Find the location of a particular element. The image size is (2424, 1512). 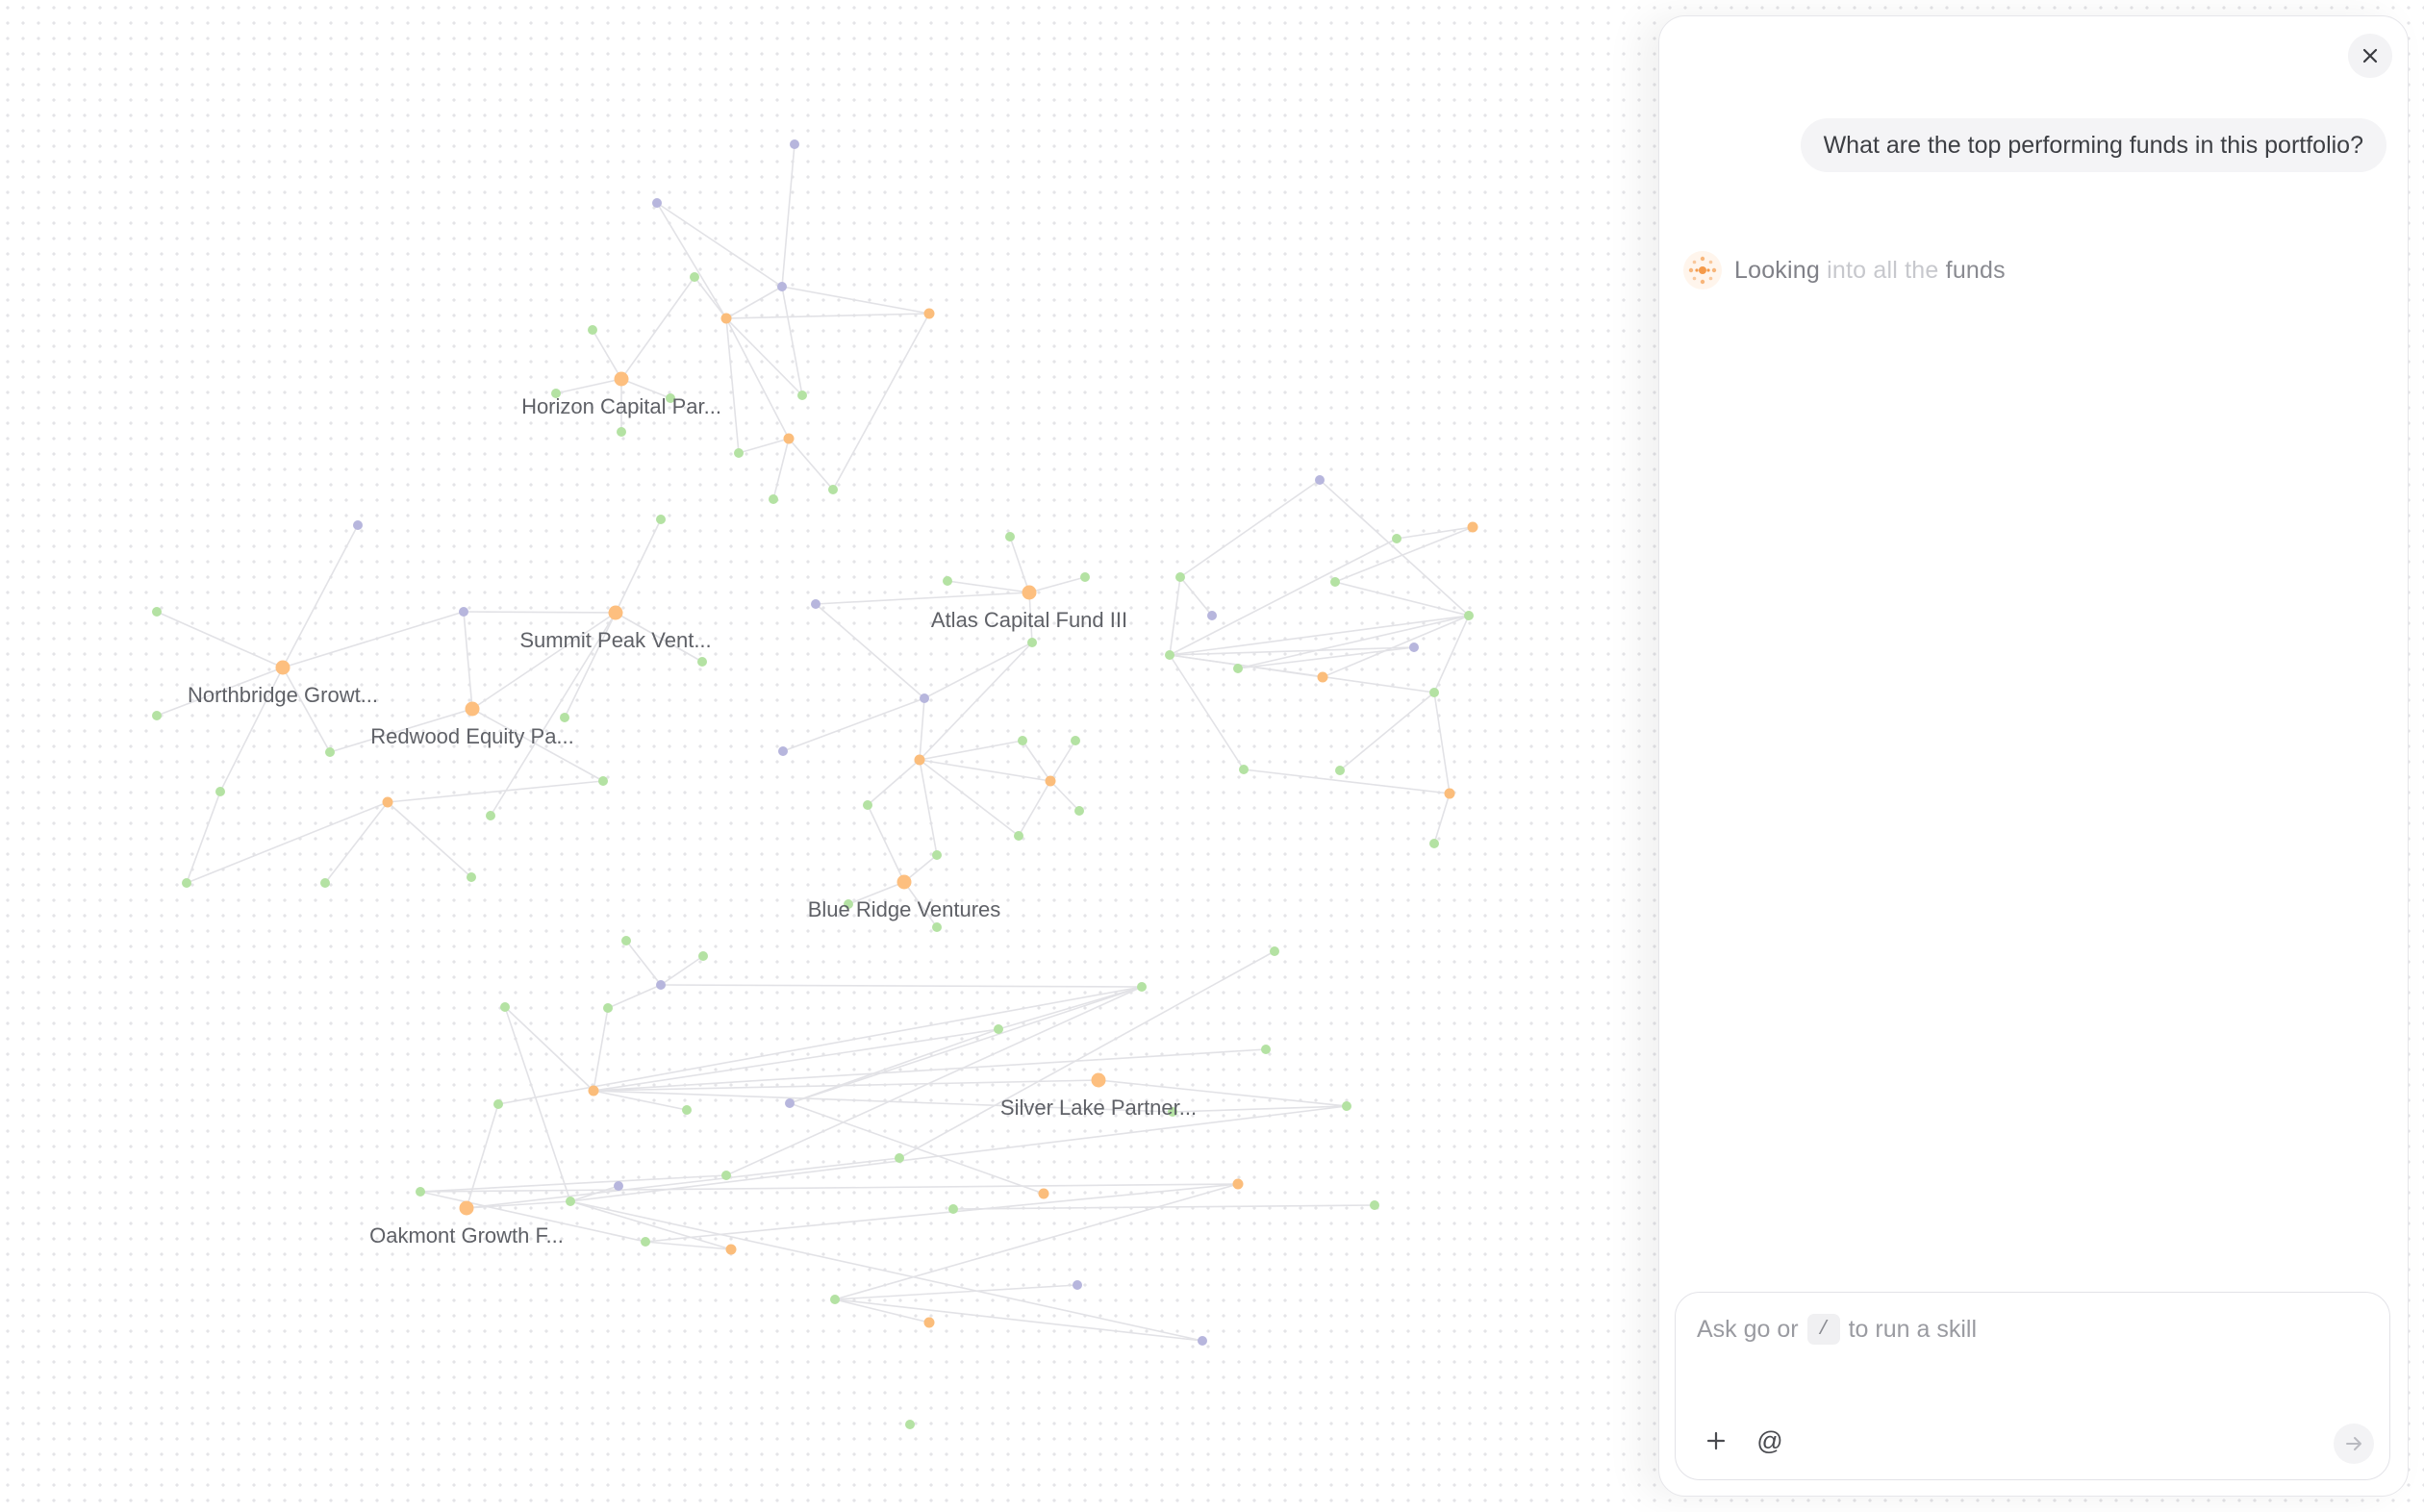

add-attachment-button is located at coordinates (1716, 1441).